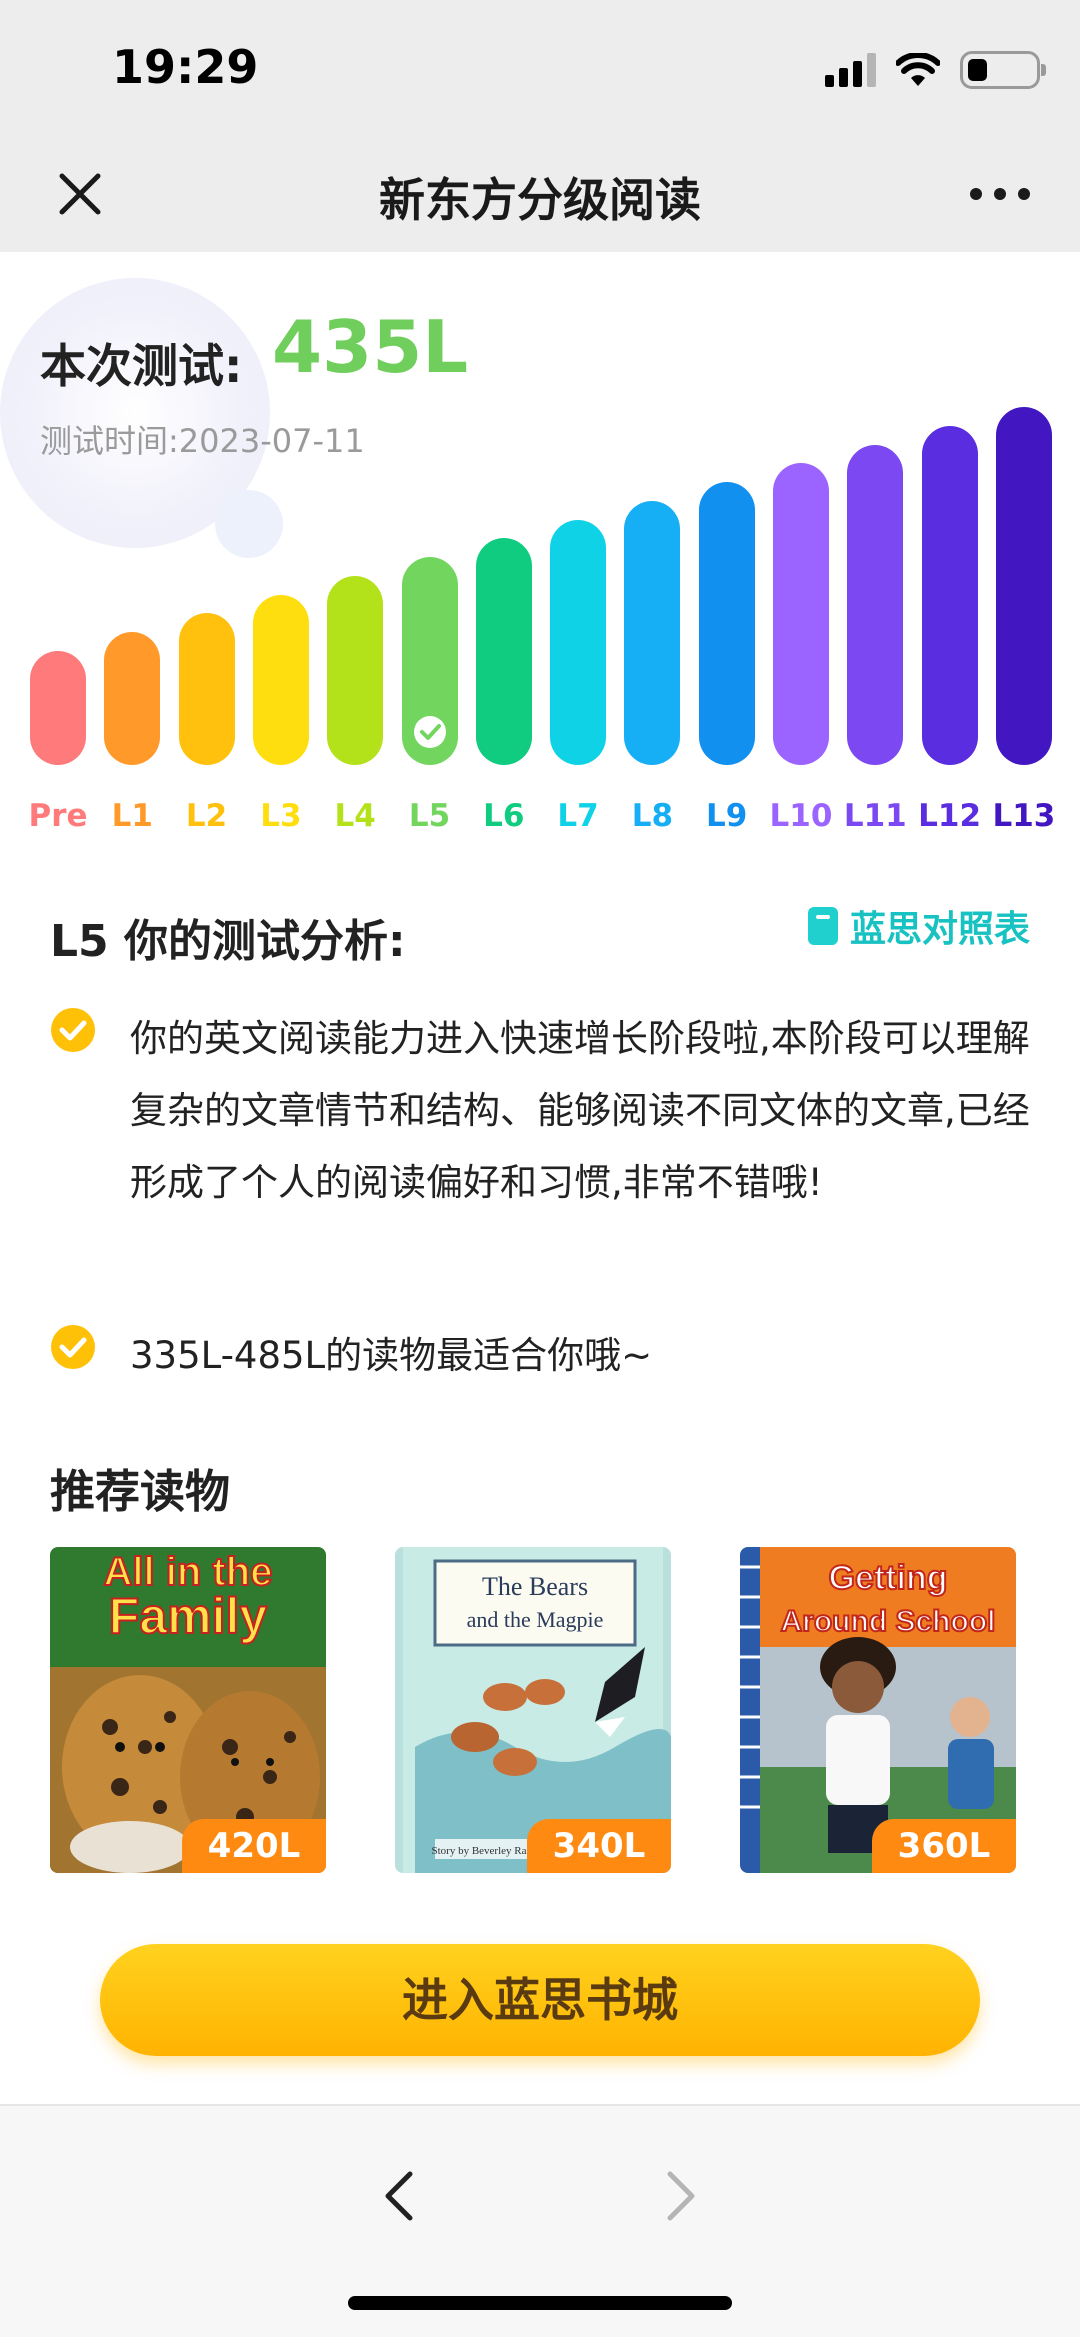  Describe the element at coordinates (1000, 194) in the screenshot. I see `more-icon` at that location.